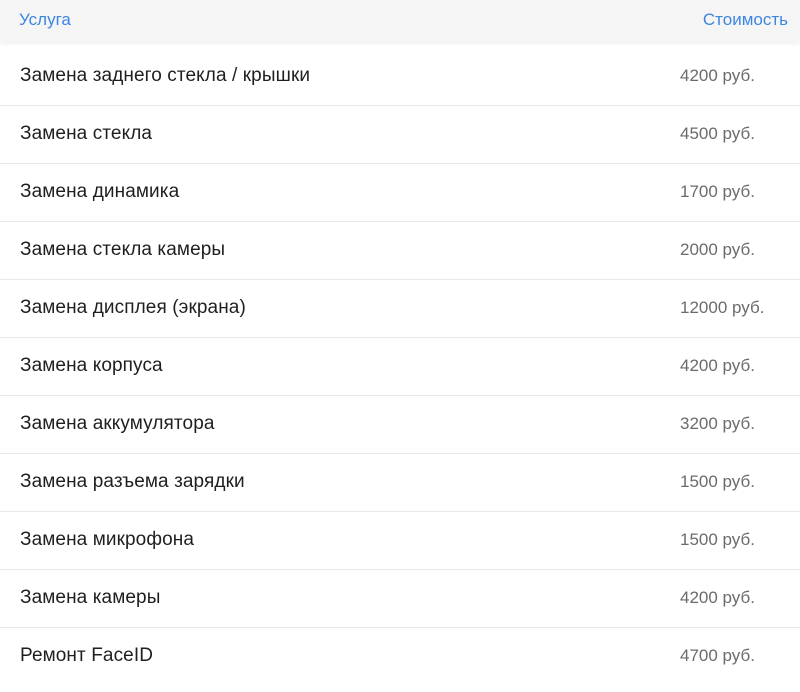 Image resolution: width=800 pixels, height=692 pixels. I want to click on service-name: Замена дисплея (экрана), so click(133, 307).